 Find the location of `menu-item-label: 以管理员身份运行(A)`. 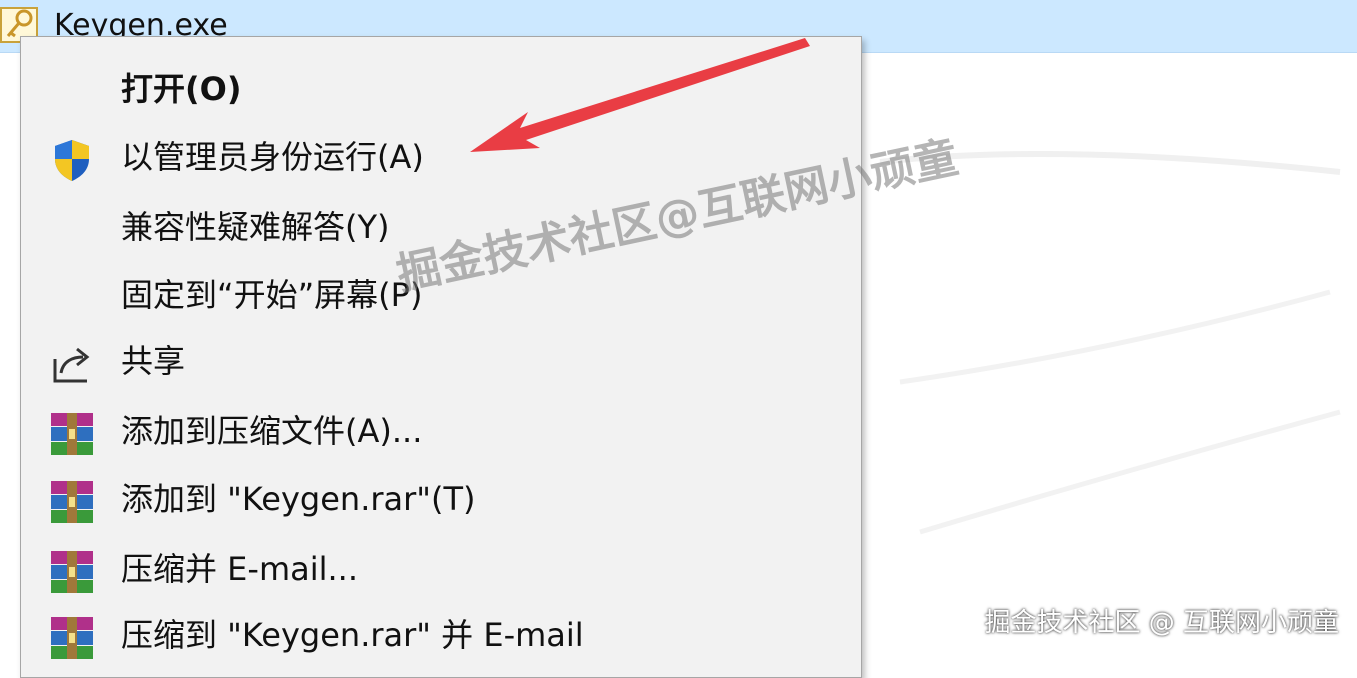

menu-item-label: 以管理员身份运行(A) is located at coordinates (272, 157).